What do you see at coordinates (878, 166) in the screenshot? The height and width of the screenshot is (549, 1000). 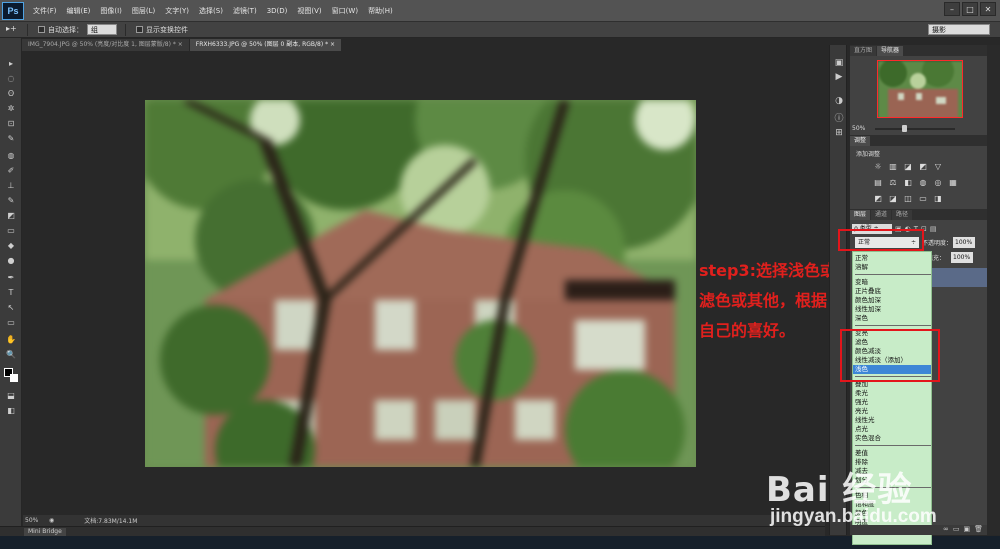 I see `brightness-icon: ☼` at bounding box center [878, 166].